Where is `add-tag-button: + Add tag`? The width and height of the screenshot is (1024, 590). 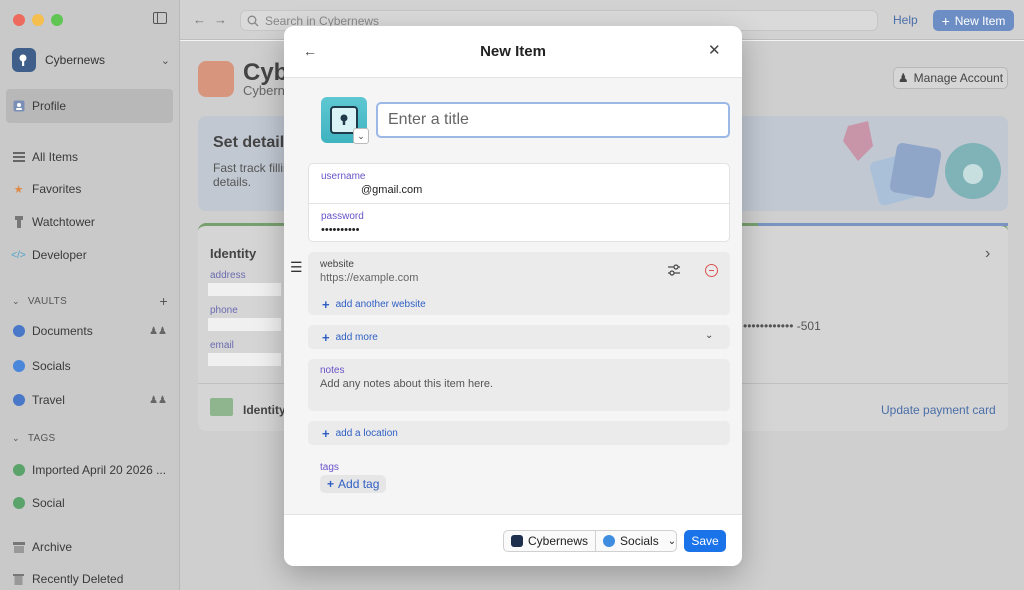
add-tag-button: + Add tag is located at coordinates (353, 484).